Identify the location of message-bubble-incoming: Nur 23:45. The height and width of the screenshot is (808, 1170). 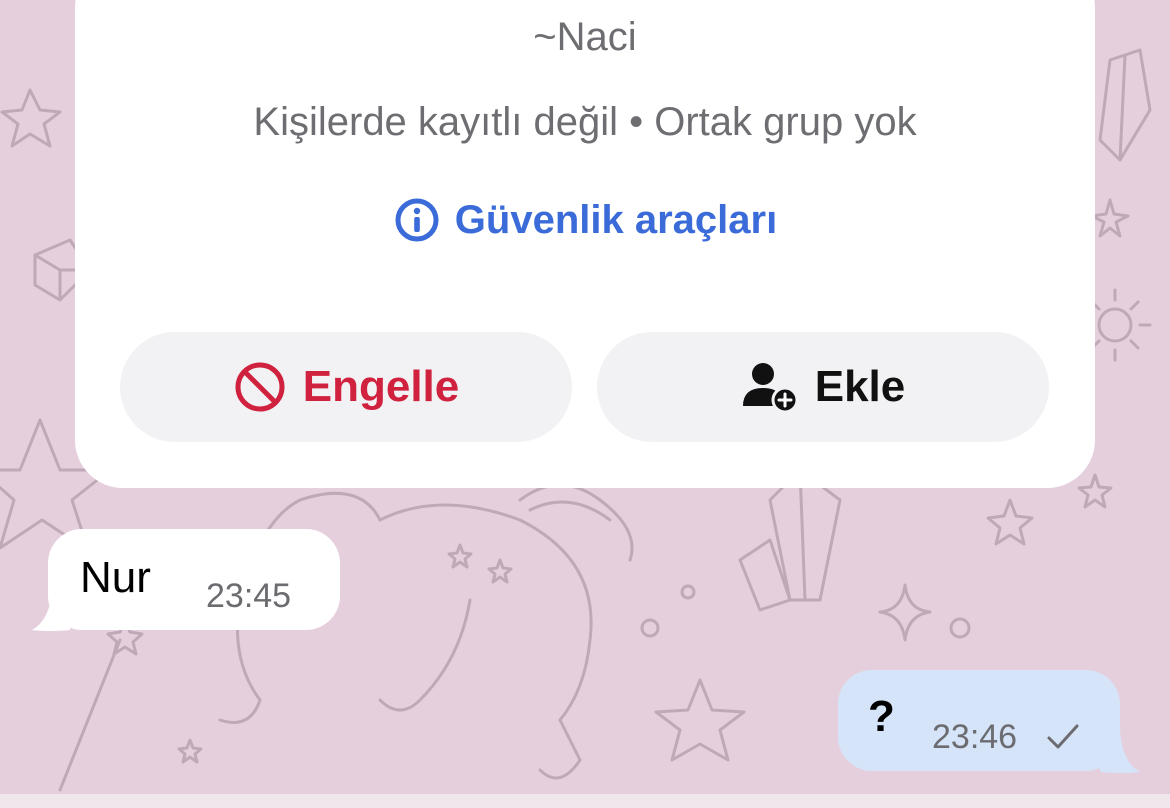
(194, 579).